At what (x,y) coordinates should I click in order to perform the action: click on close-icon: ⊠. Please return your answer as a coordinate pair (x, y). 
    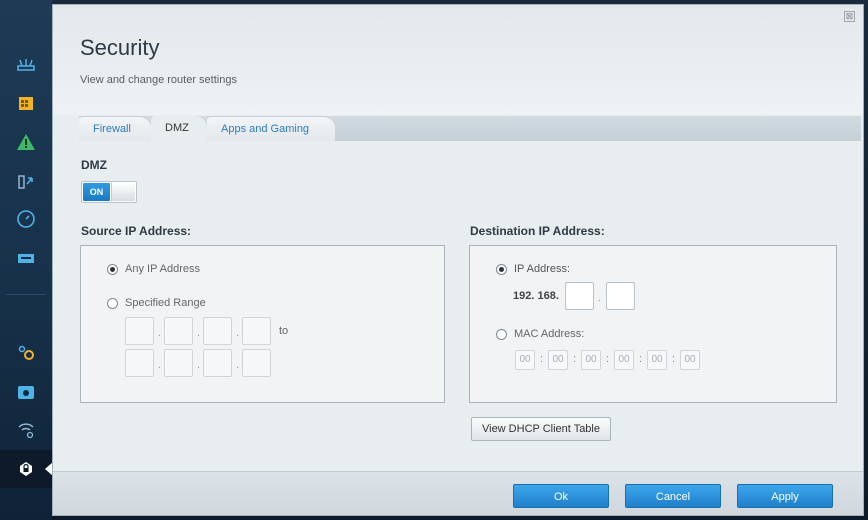
    Looking at the image, I should click on (849, 16).